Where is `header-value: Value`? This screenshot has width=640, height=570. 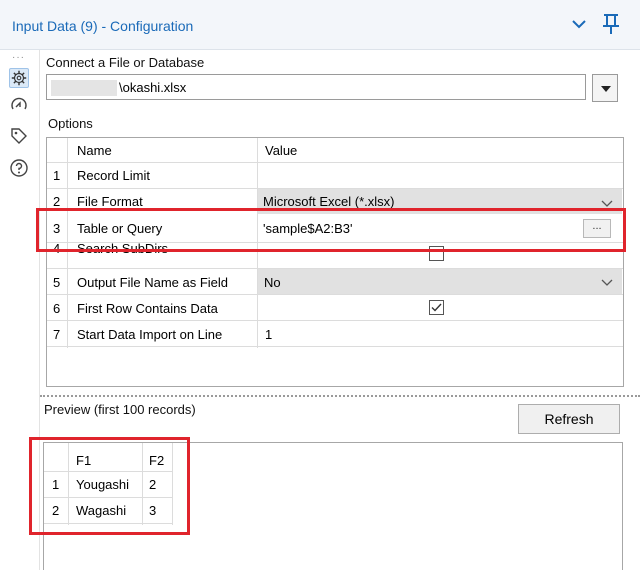
header-value: Value is located at coordinates (281, 150).